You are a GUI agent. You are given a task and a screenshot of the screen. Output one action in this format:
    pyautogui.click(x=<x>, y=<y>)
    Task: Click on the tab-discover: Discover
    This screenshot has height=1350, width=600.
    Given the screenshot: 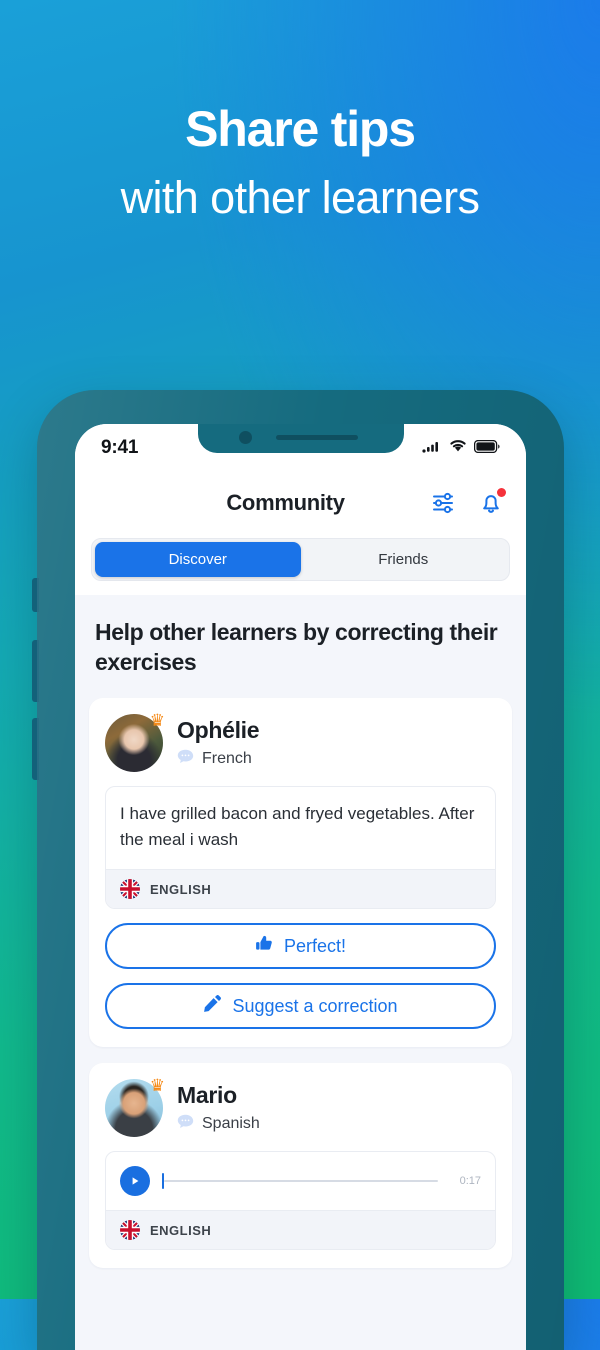 What is the action you would take?
    pyautogui.click(x=198, y=559)
    